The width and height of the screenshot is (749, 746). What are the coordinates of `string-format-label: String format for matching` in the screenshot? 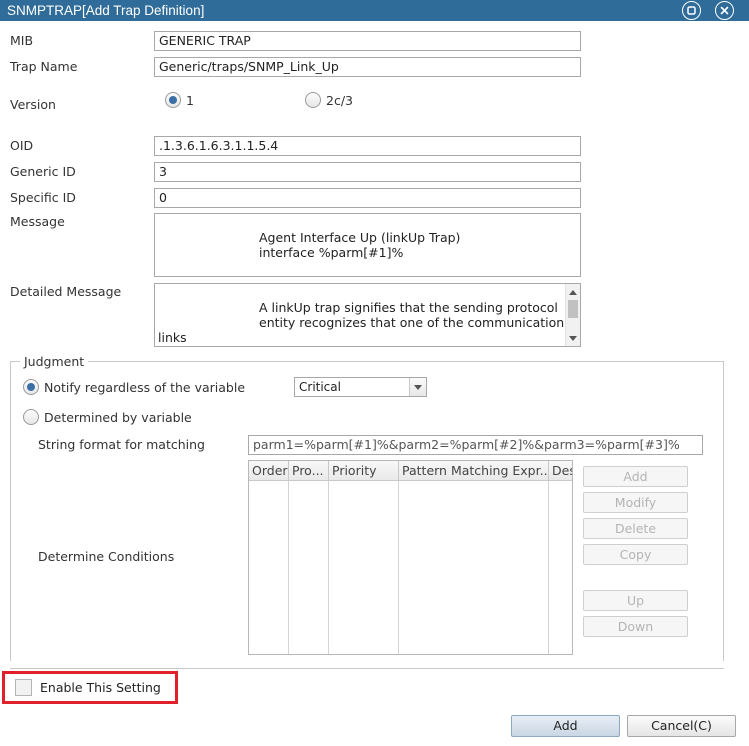 It's located at (121, 444).